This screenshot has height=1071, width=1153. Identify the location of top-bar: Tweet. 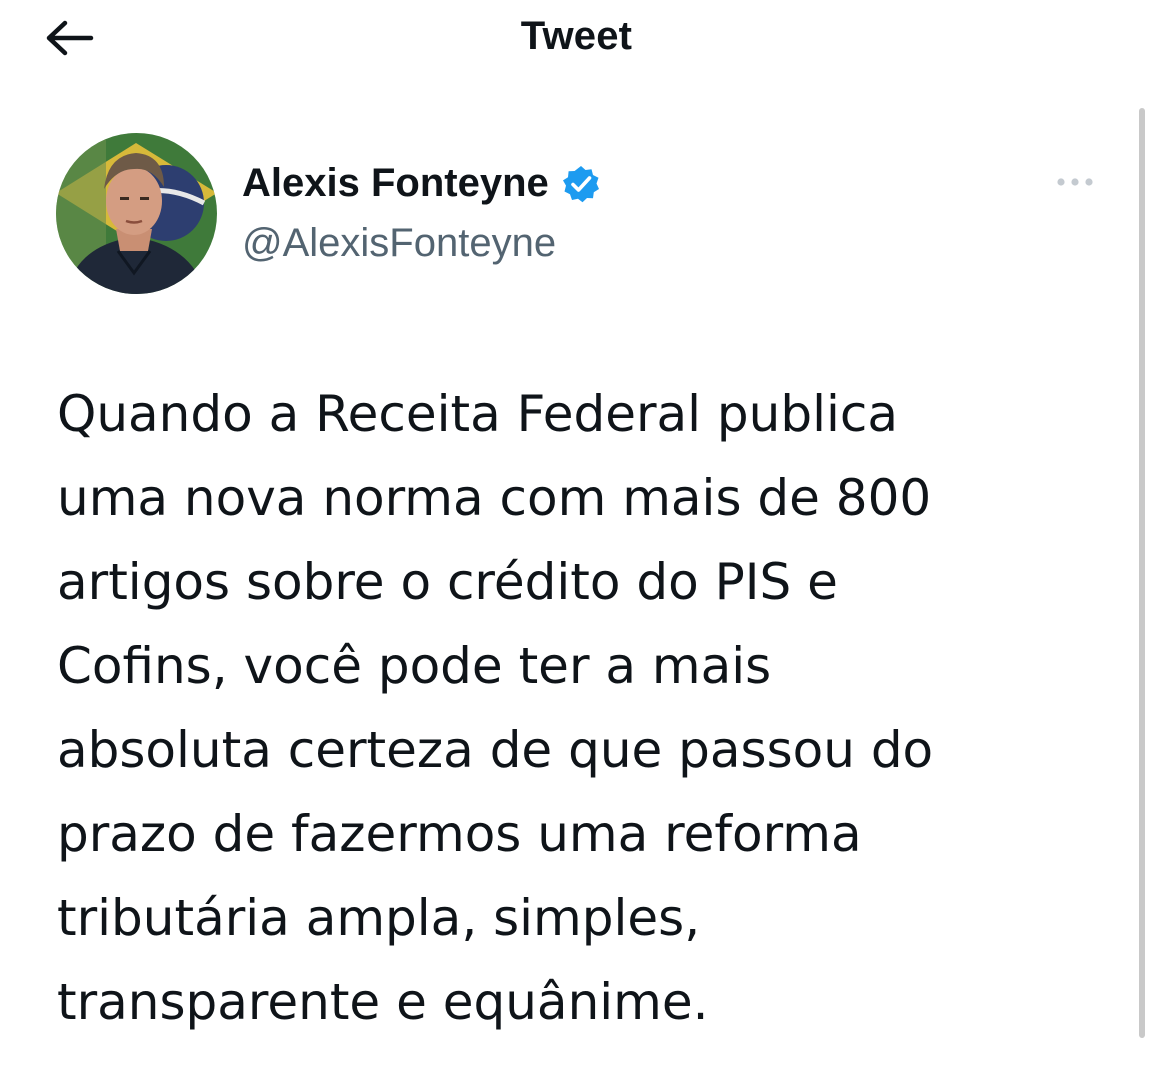
(576, 40).